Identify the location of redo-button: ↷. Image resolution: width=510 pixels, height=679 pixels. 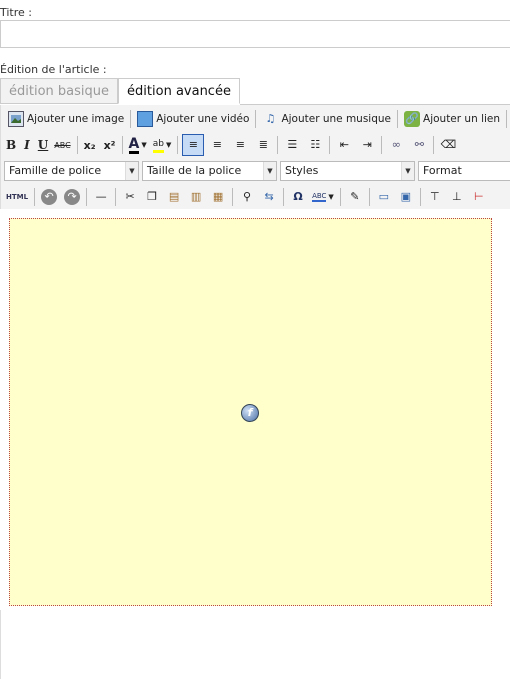
(72, 197).